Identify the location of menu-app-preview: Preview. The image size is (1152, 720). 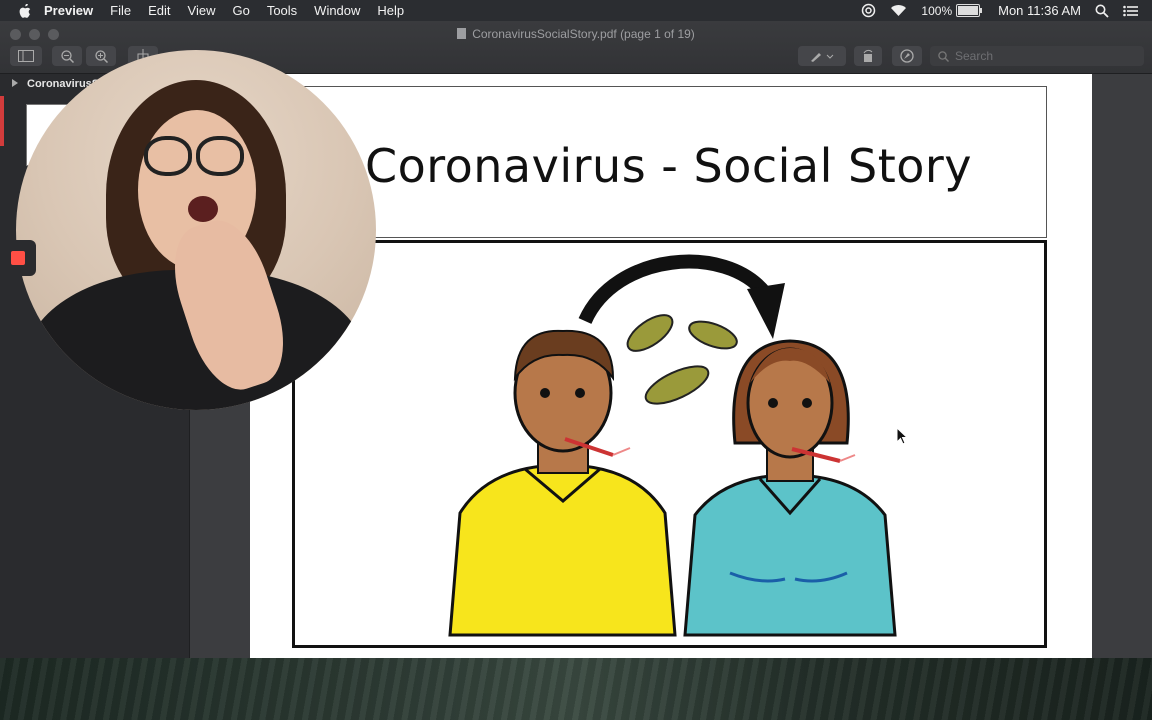
(68, 10).